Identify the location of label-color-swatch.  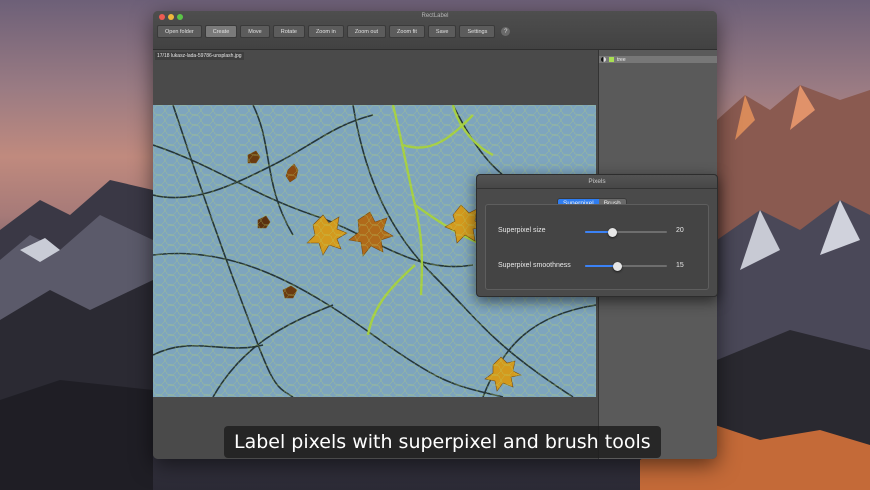
(611, 59).